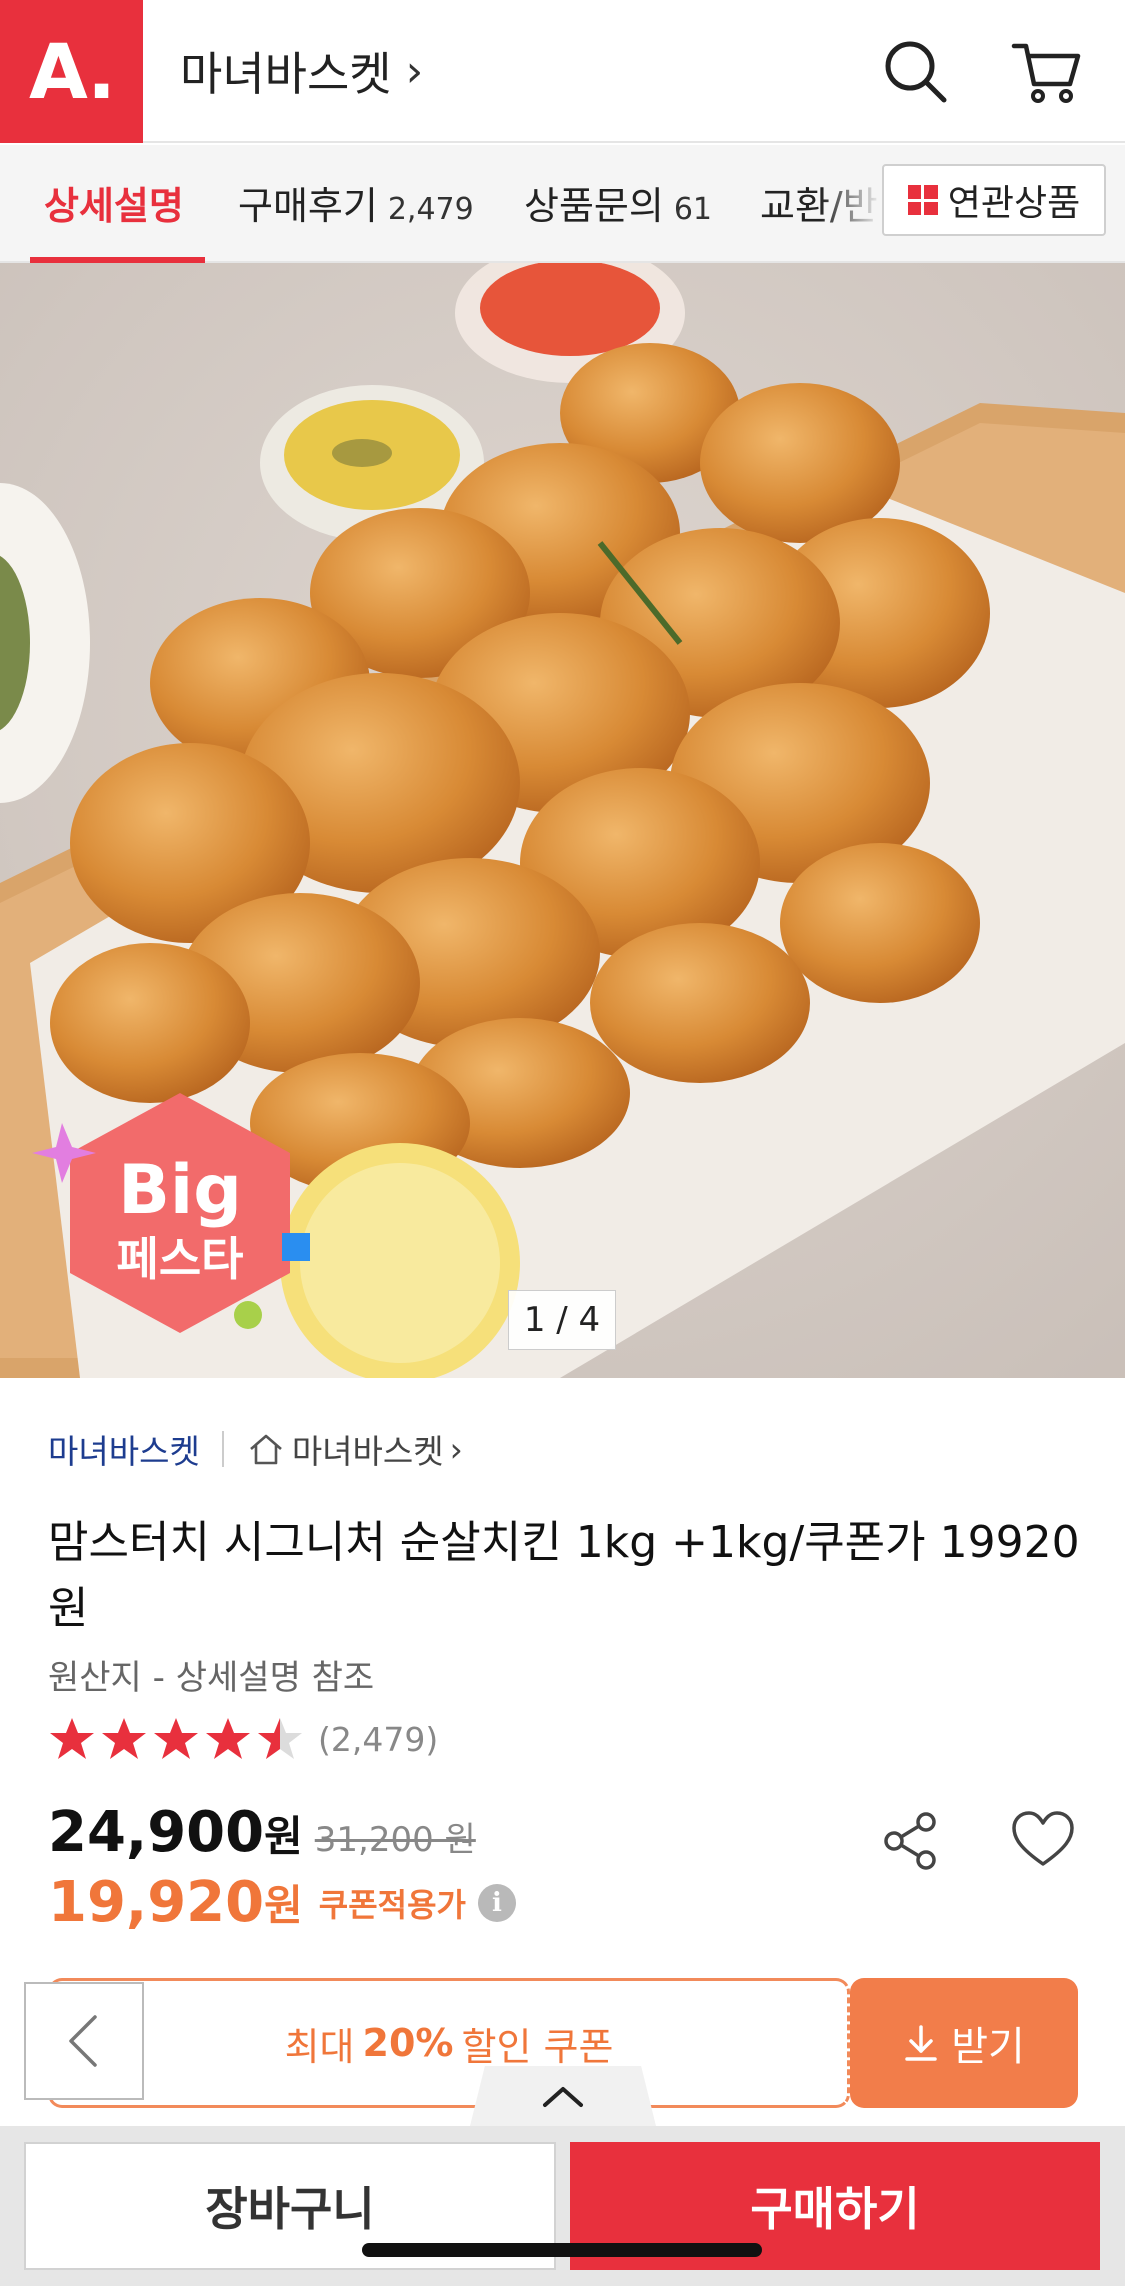 The height and width of the screenshot is (2286, 1125). What do you see at coordinates (594, 206) in the screenshot?
I see `tab-label: 상품문의` at bounding box center [594, 206].